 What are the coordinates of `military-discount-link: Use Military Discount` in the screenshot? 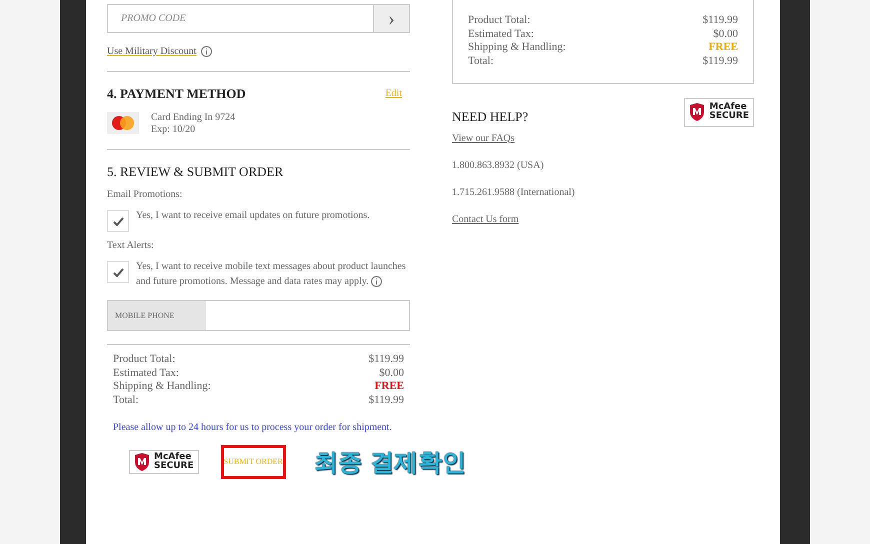 It's located at (151, 51).